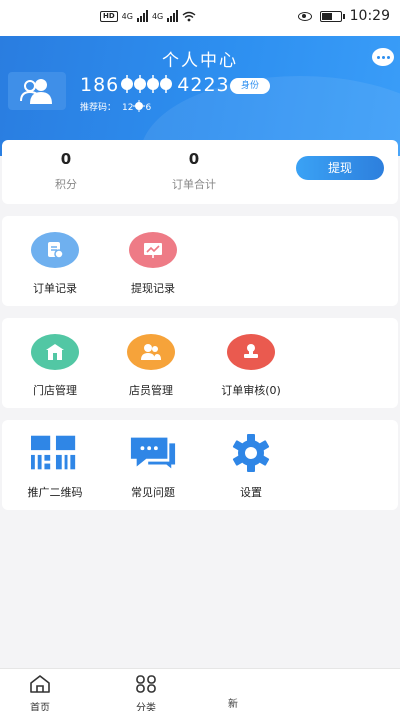 Image resolution: width=400 pixels, height=711 pixels. Describe the element at coordinates (40, 684) in the screenshot. I see `home-icon` at that location.